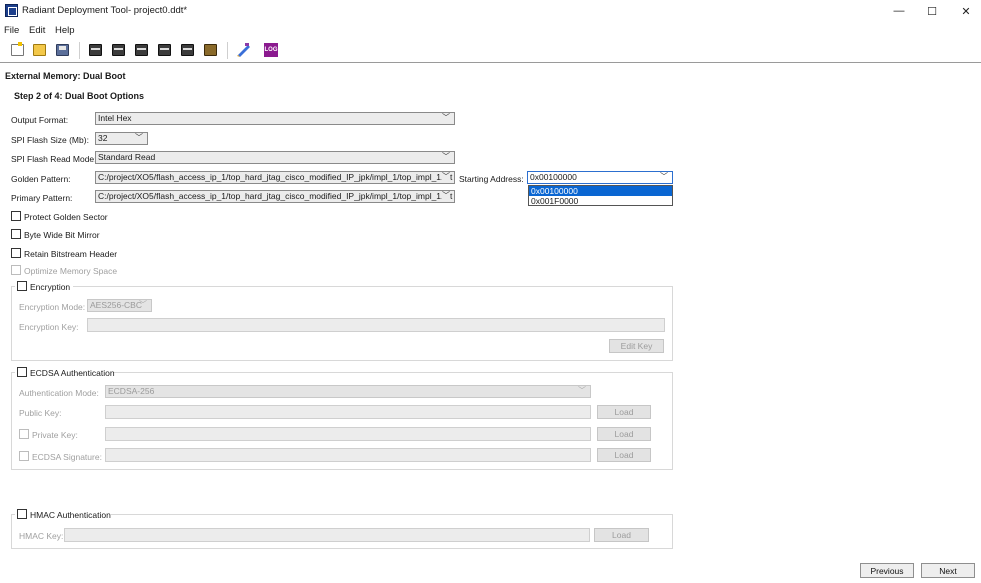 The width and height of the screenshot is (981, 583). I want to click on encryption-mode-select: AES256-CBC ﹀, so click(119, 305).